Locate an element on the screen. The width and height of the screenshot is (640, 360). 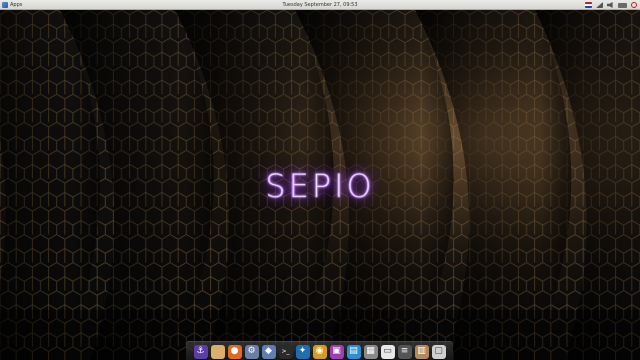
firefox-icon: ● is located at coordinates (234, 351).